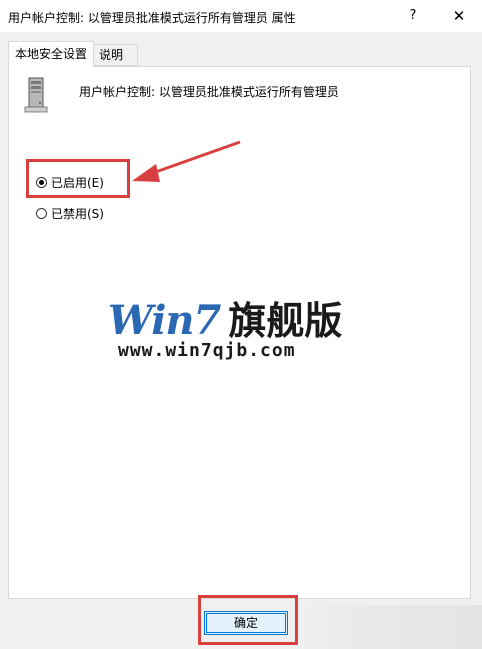 This screenshot has width=482, height=649. Describe the element at coordinates (51, 54) in the screenshot. I see `tab-local-security-setting: 本地安全设置` at that location.